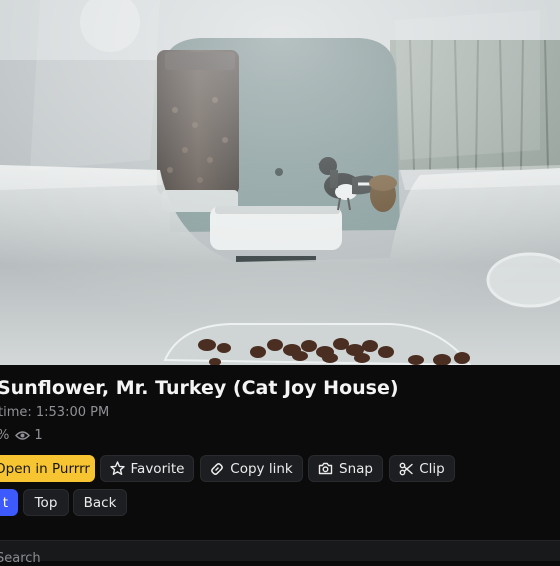 The width and height of the screenshot is (560, 566). What do you see at coordinates (406, 468) in the screenshot?
I see `scissors-icon` at bounding box center [406, 468].